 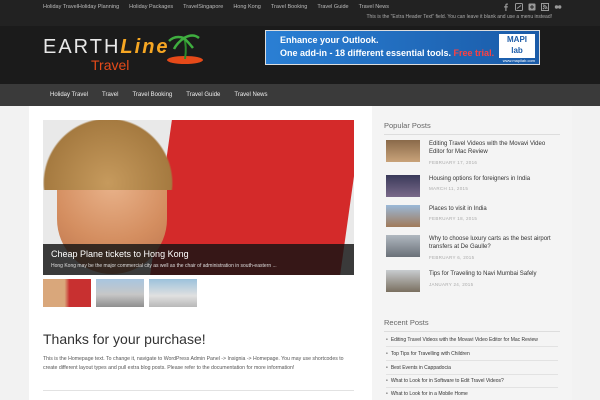 What do you see at coordinates (185, 49) in the screenshot?
I see `palm-tree-icon` at bounding box center [185, 49].